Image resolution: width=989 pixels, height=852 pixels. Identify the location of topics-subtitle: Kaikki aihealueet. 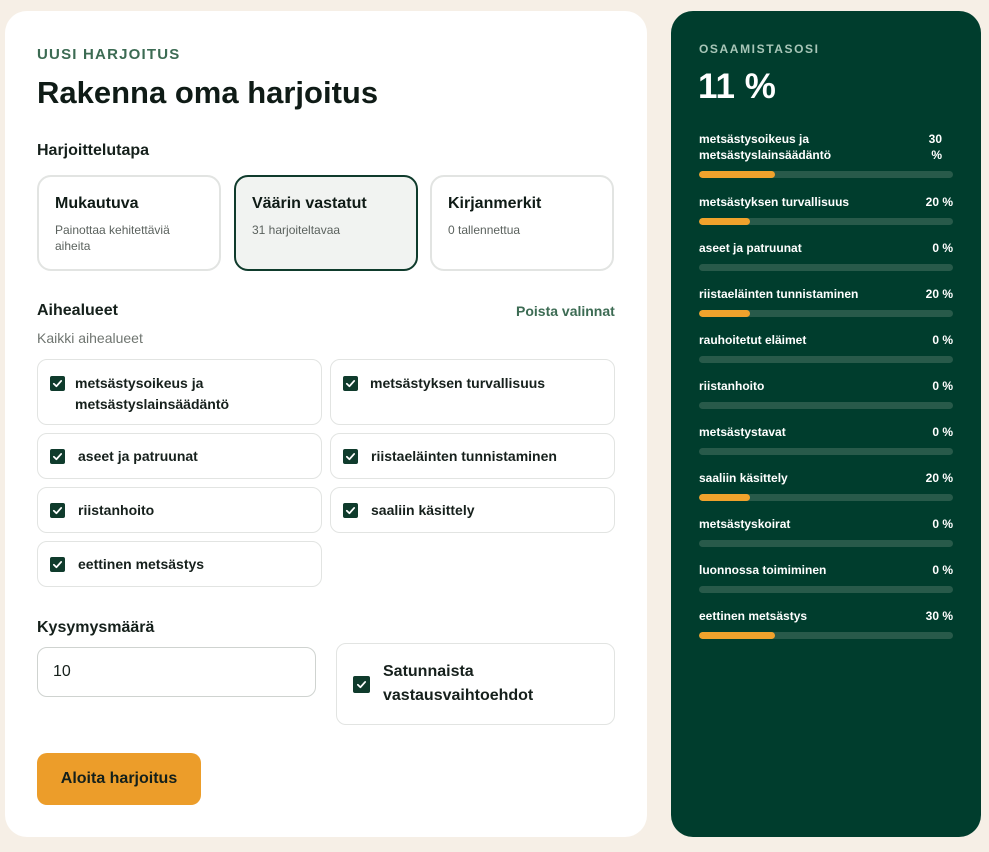
(90, 338).